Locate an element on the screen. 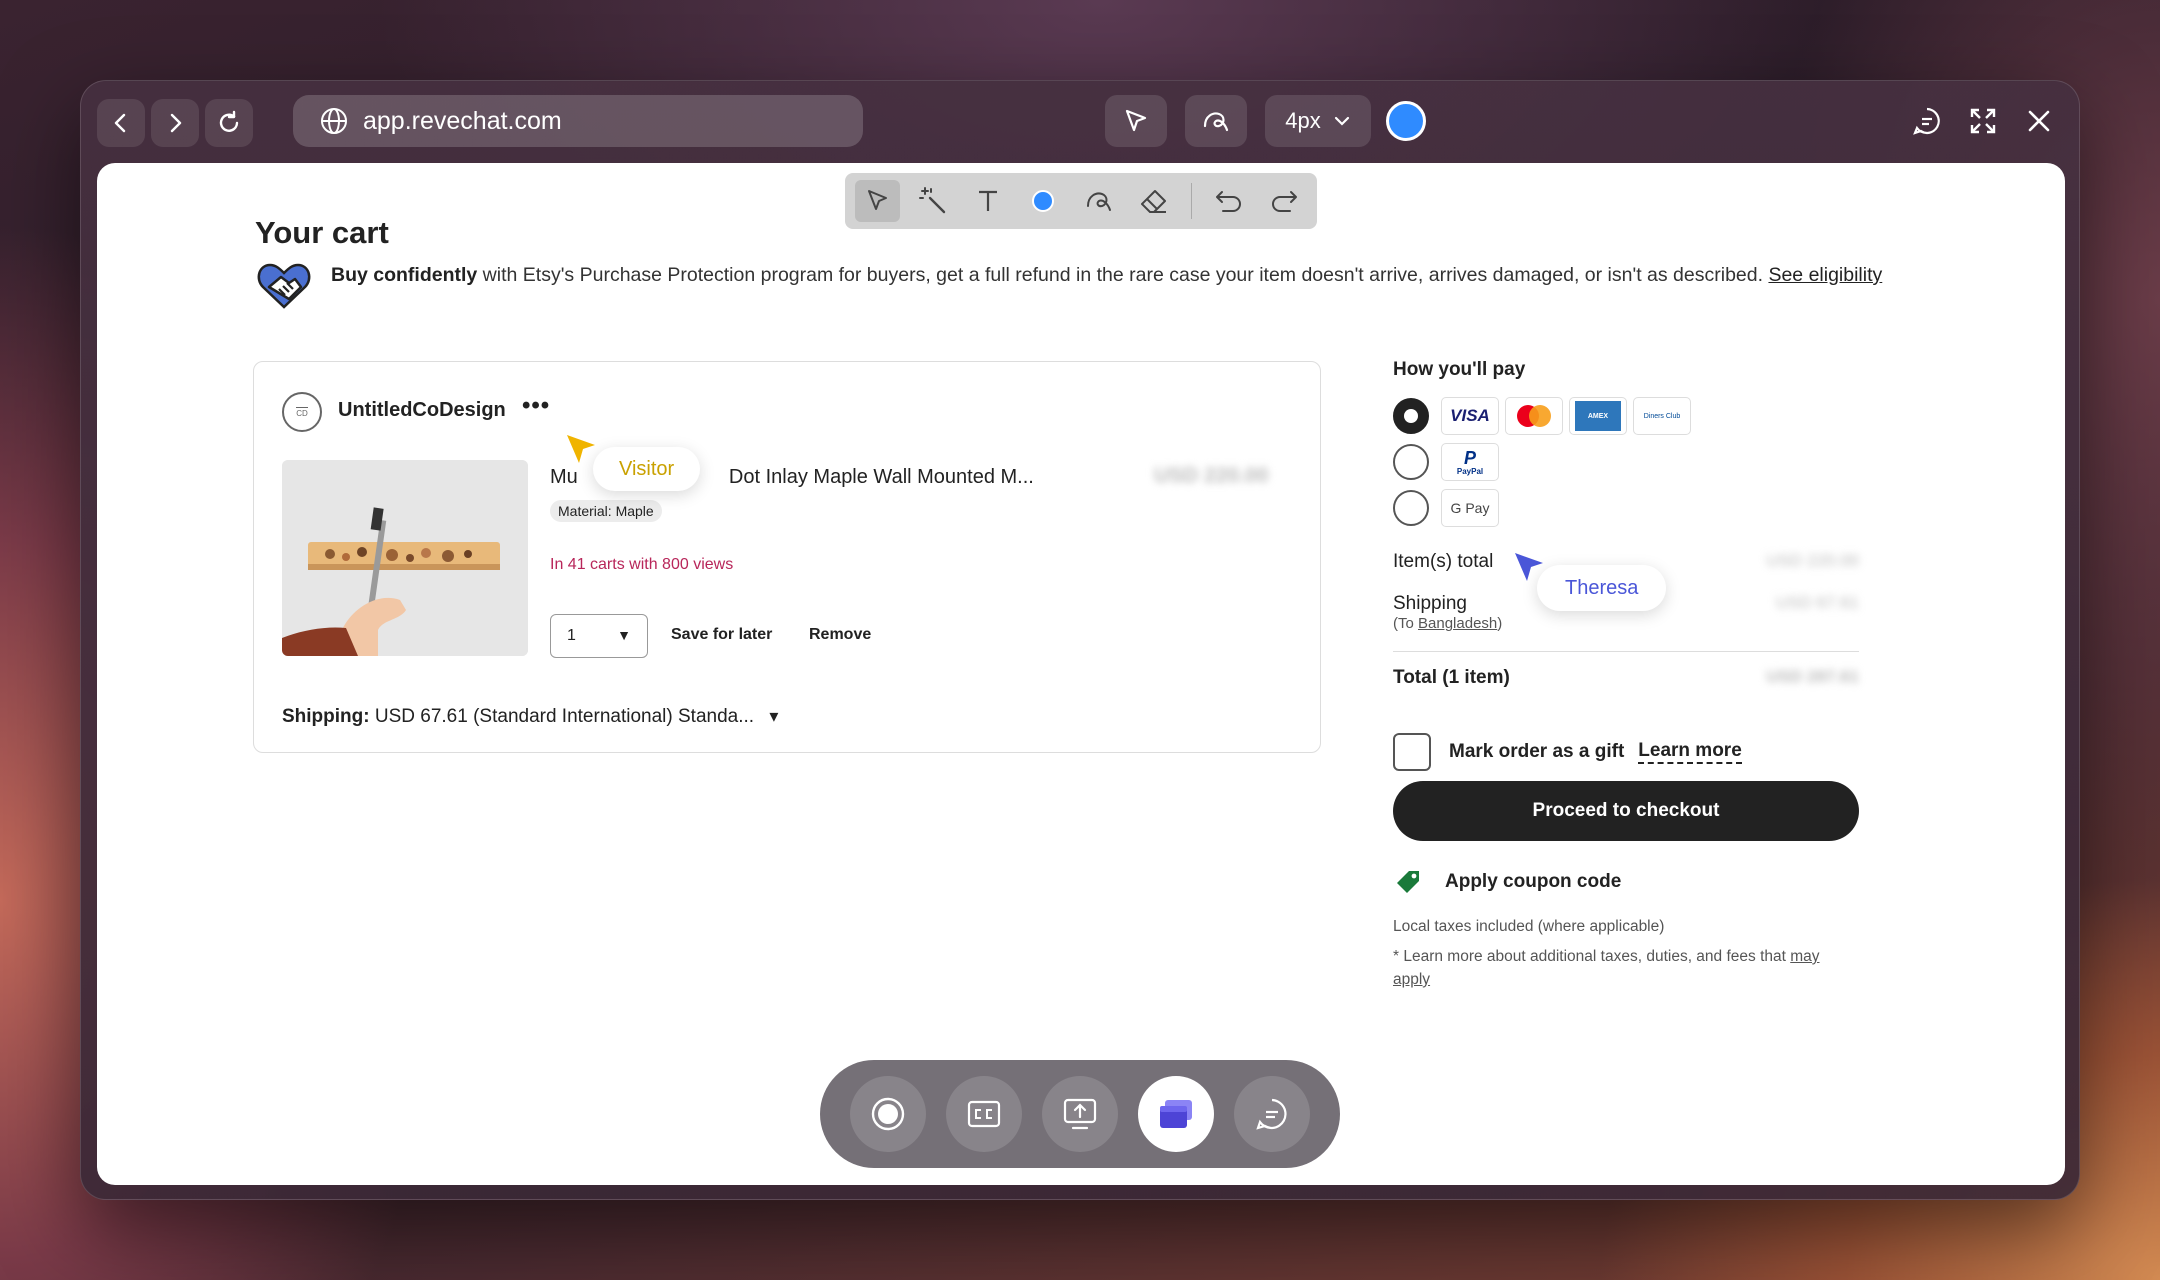 This screenshot has width=2160, height=1280. product-price: USD 220.00 is located at coordinates (1211, 475).